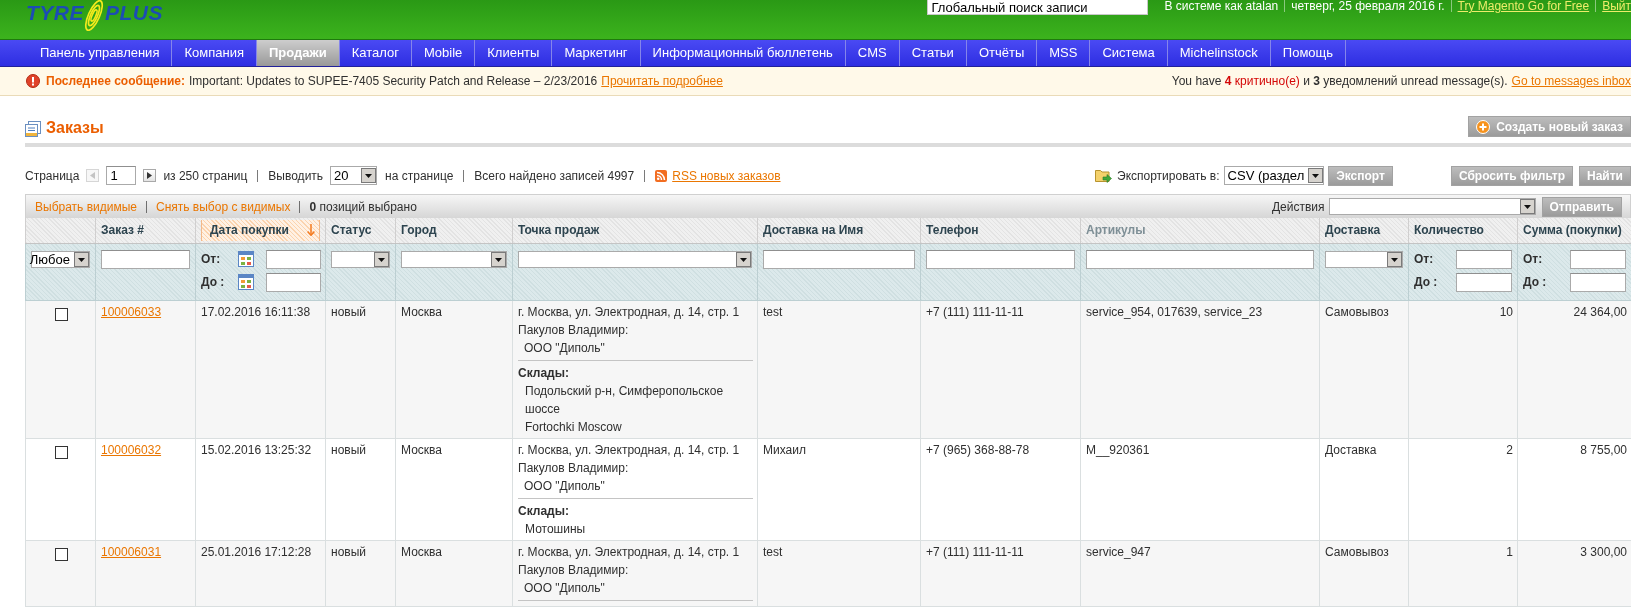  What do you see at coordinates (214, 53) in the screenshot?
I see `nav-menu-item: Компания` at bounding box center [214, 53].